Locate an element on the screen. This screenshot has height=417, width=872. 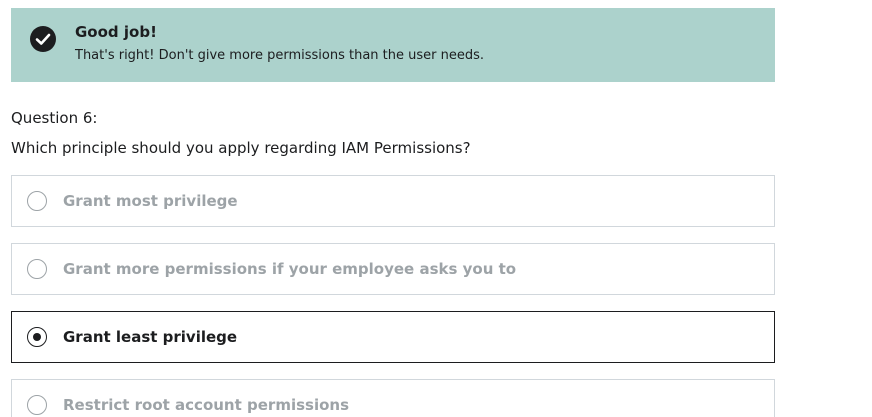
answer-option-1: Grant most privilege is located at coordinates (393, 201).